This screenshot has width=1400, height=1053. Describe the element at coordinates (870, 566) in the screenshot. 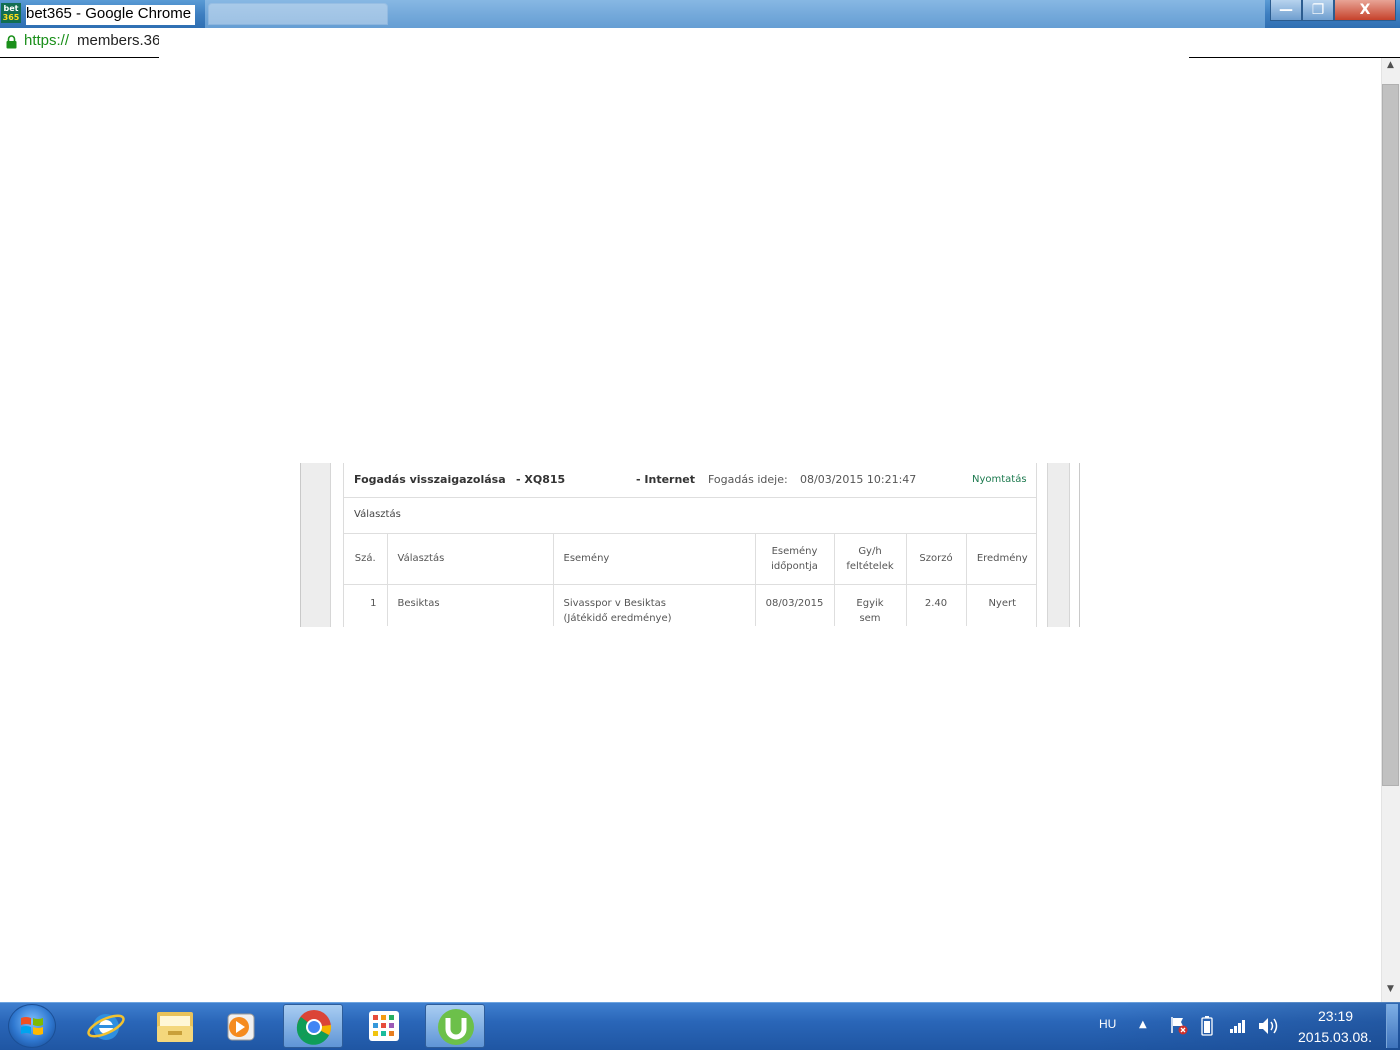

I see `column-header-conditions-line2: feltételek` at that location.